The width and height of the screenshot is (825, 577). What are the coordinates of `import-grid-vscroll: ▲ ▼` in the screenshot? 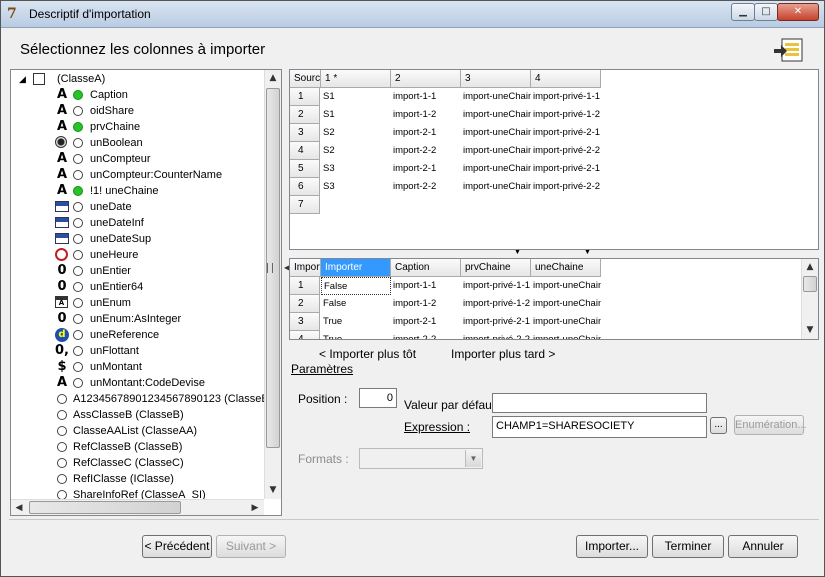 It's located at (809, 299).